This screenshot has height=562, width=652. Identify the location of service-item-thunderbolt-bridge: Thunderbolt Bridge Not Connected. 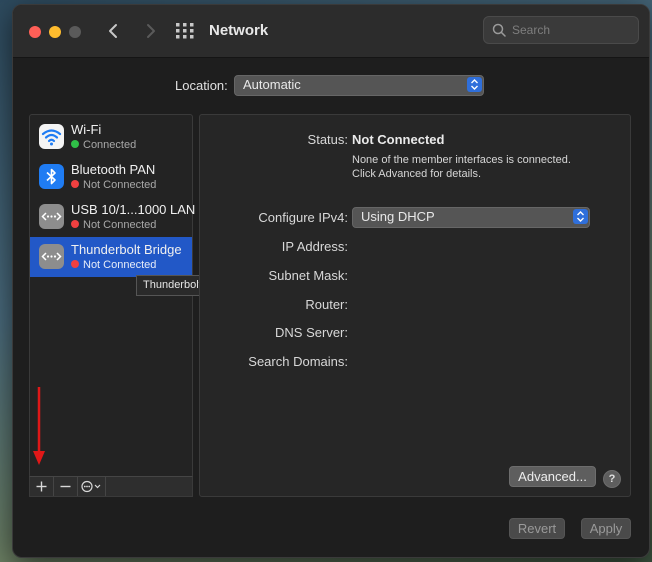
(111, 257).